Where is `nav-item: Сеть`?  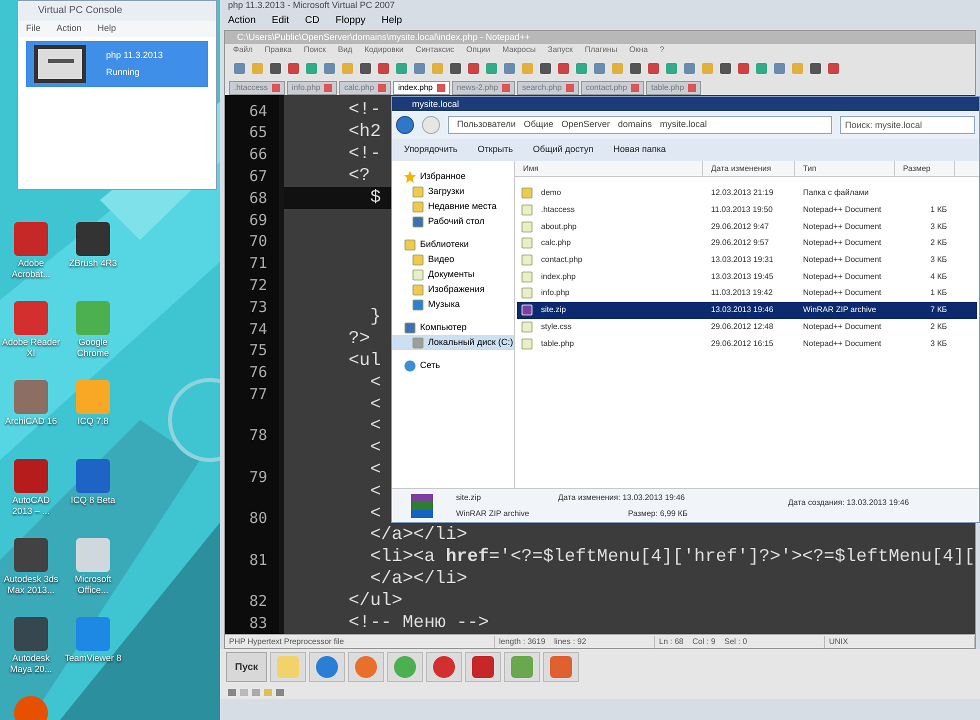 nav-item: Сеть is located at coordinates (453, 365).